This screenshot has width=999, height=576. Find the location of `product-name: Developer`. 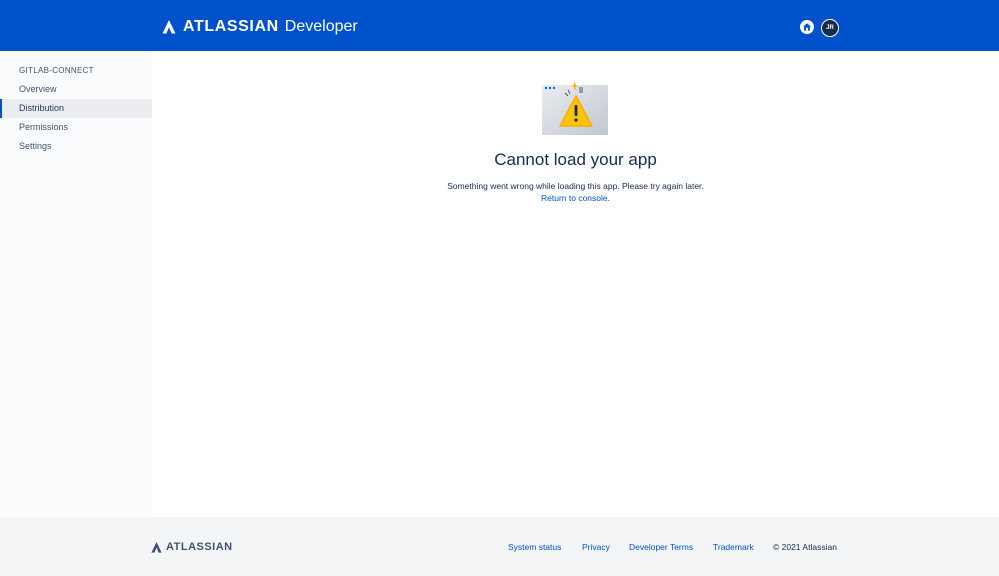

product-name: Developer is located at coordinates (321, 26).